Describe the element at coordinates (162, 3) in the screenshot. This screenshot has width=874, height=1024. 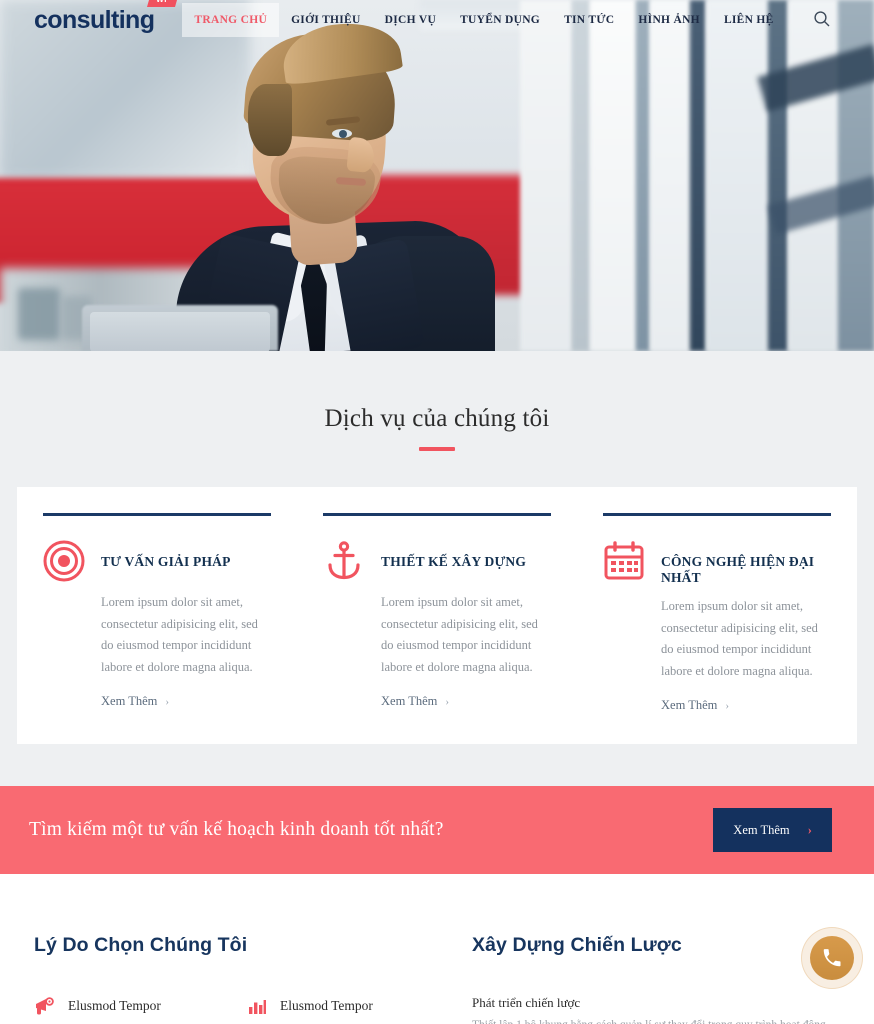
I see `logo-badge: WP` at that location.